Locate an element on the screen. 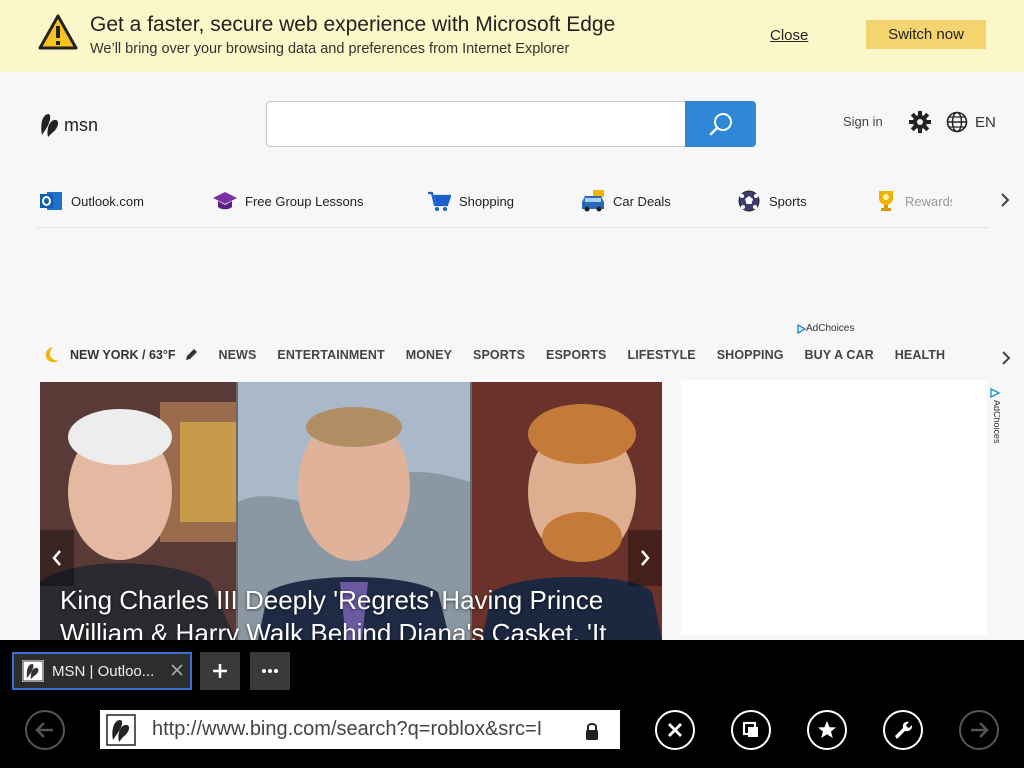 The height and width of the screenshot is (768, 1024). hero-prev-button is located at coordinates (57, 558).